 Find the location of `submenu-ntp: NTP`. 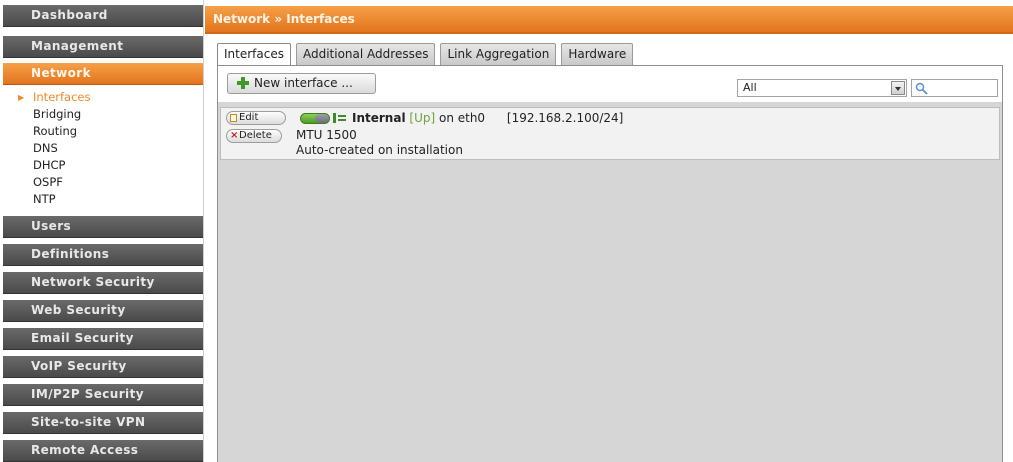

submenu-ntp: NTP is located at coordinates (103, 199).